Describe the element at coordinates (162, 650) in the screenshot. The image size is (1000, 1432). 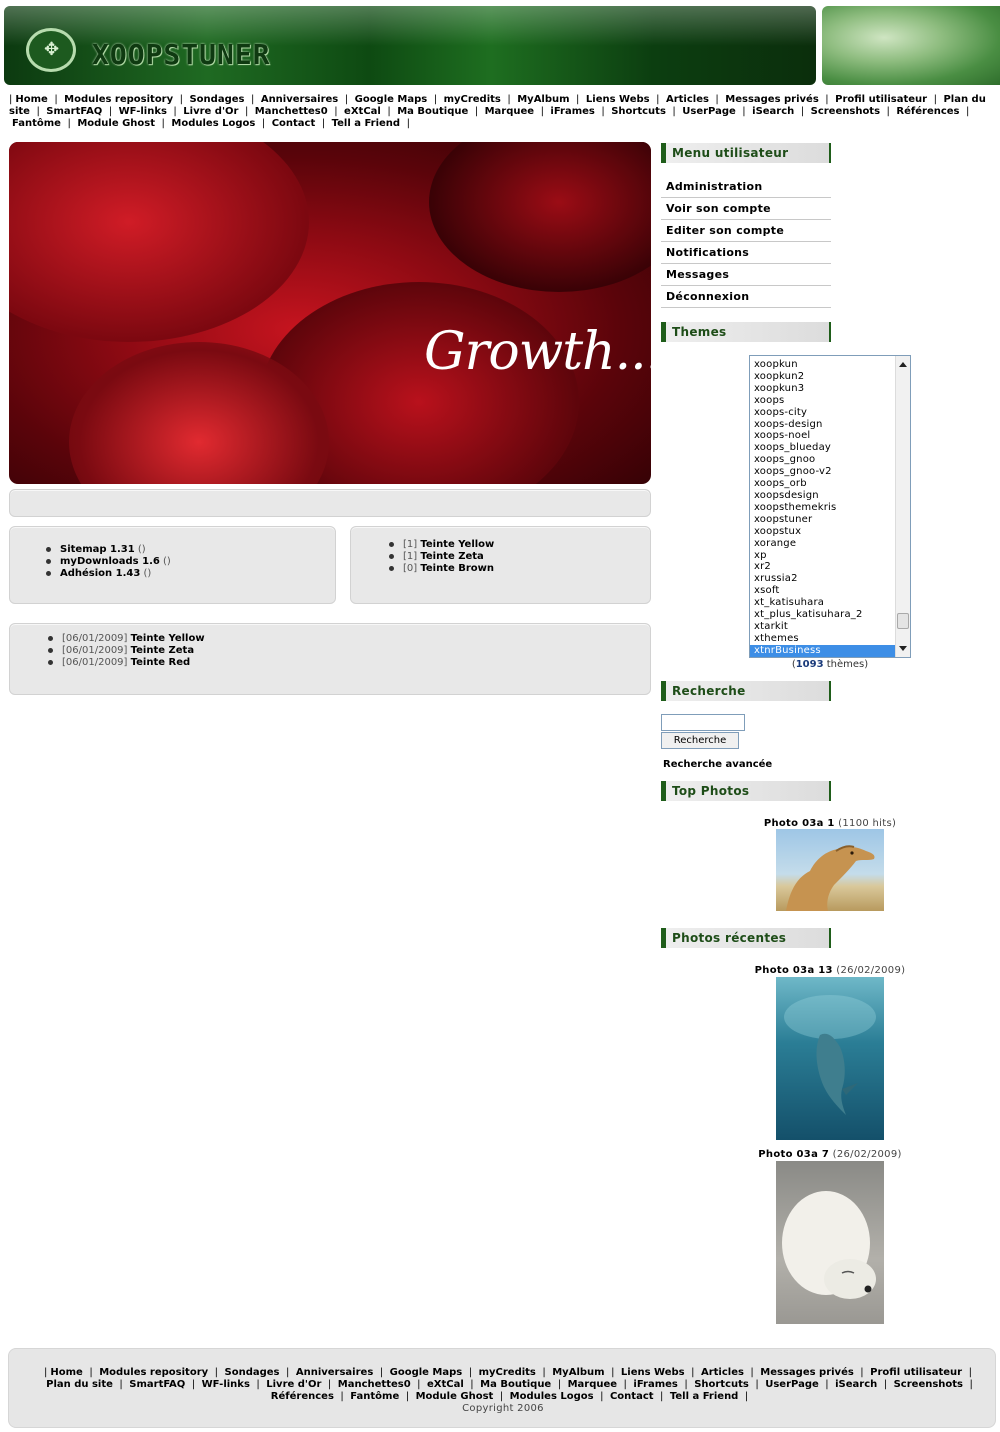
I see `news-link: Teinte Zeta` at that location.